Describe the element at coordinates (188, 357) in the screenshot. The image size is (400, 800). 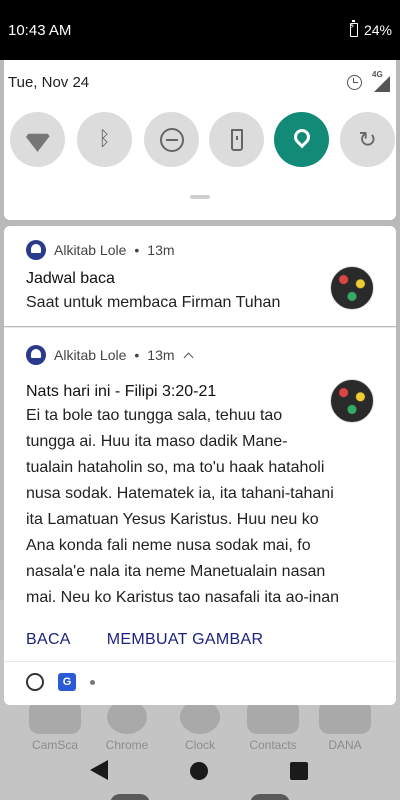
I see `chevron-up-icon` at that location.